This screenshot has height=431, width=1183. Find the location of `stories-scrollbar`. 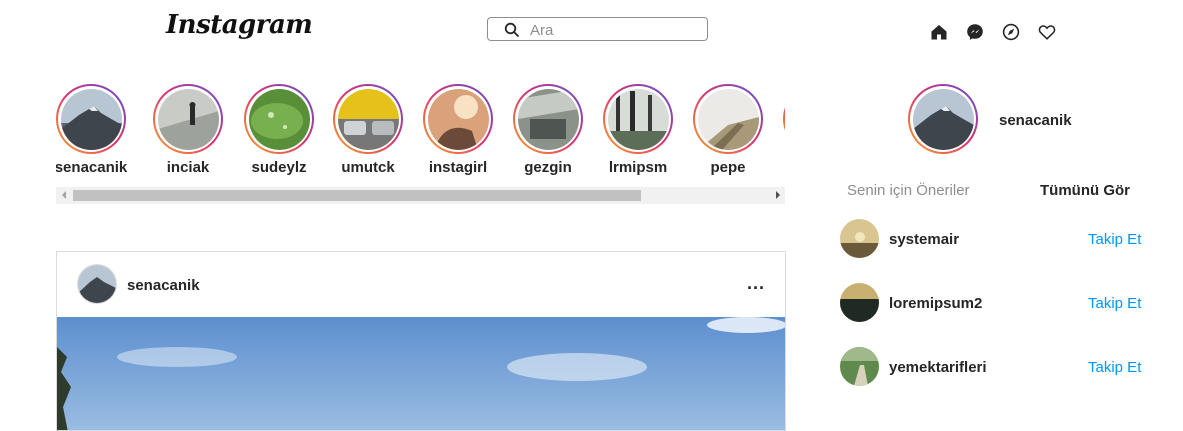

stories-scrollbar is located at coordinates (420, 195).